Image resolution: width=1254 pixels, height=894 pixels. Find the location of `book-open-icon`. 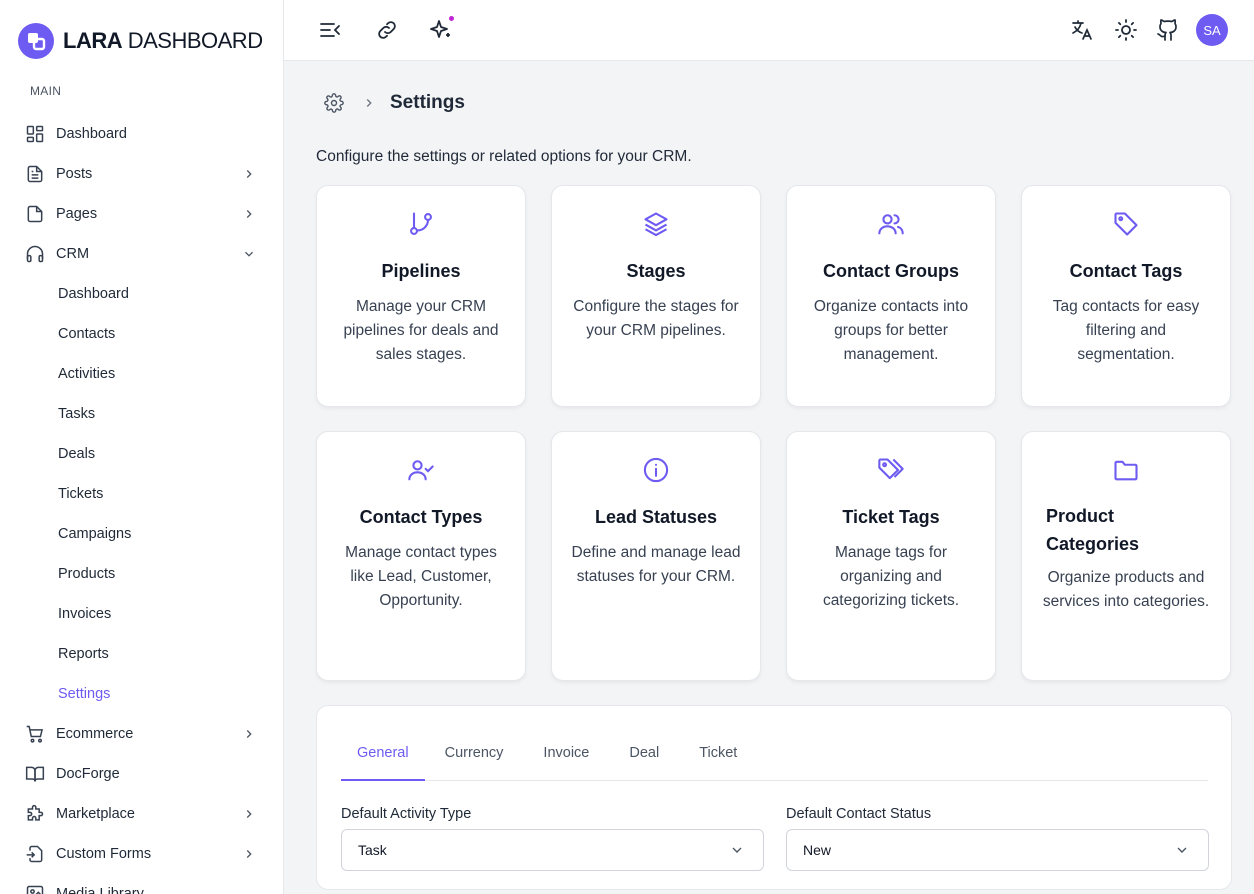

book-open-icon is located at coordinates (35, 774).